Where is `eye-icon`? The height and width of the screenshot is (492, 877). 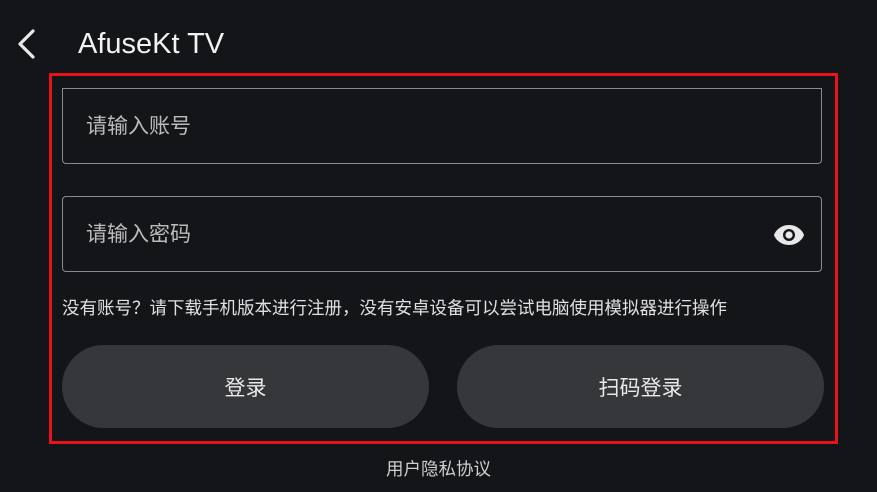 eye-icon is located at coordinates (789, 235).